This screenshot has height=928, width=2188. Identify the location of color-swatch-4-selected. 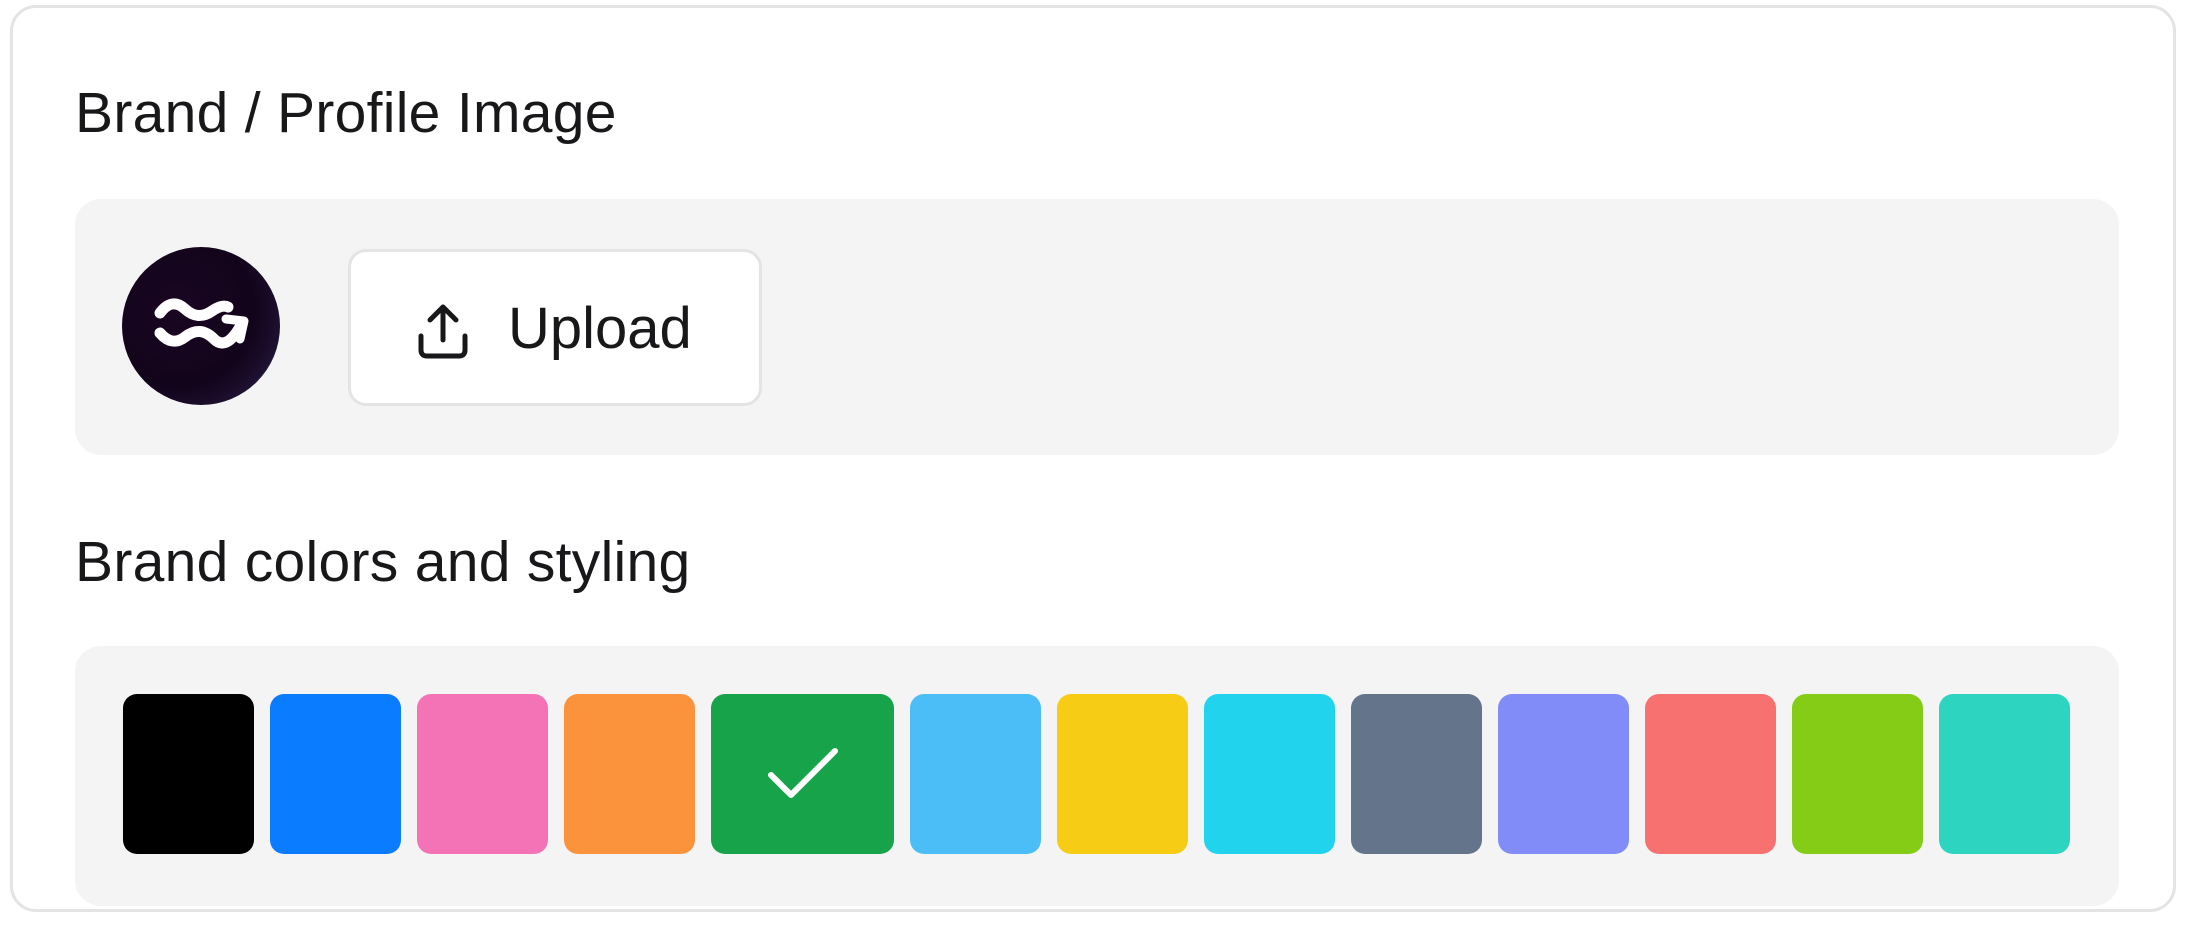
(802, 774).